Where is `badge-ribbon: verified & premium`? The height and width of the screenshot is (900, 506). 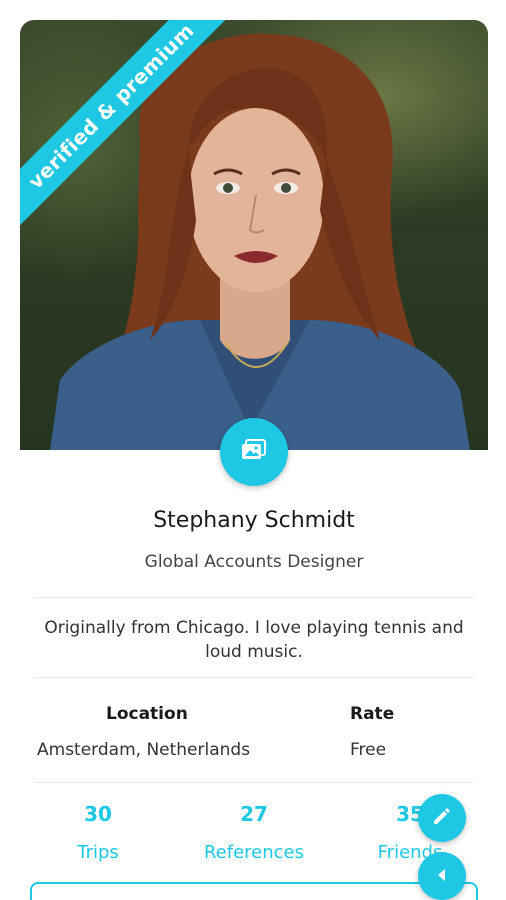
badge-ribbon: verified & premium is located at coordinates (135, 135).